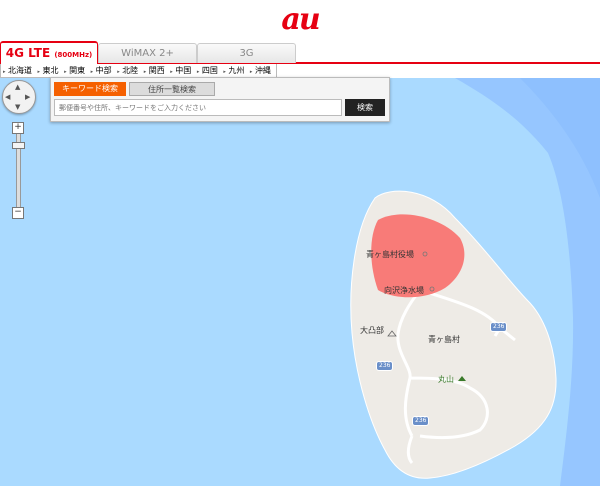 The image size is (600, 486). What do you see at coordinates (17, 107) in the screenshot?
I see `arrow-down-icon: ▼` at bounding box center [17, 107].